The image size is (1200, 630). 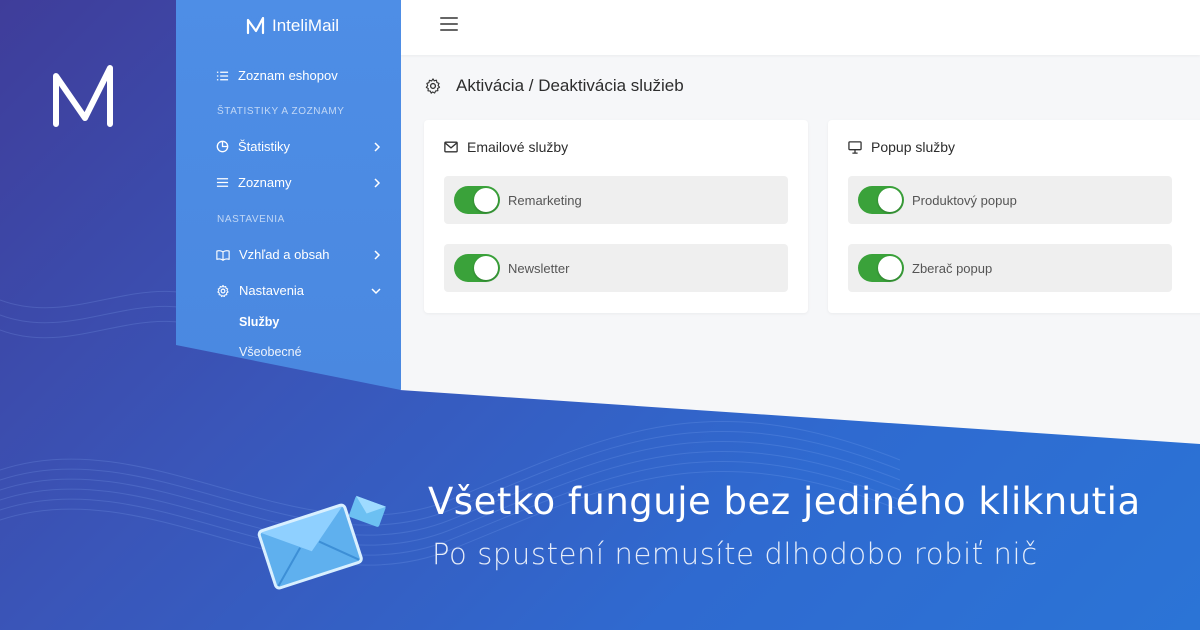 I want to click on toggle-row-remarketing: Remarketing, so click(x=616, y=200).